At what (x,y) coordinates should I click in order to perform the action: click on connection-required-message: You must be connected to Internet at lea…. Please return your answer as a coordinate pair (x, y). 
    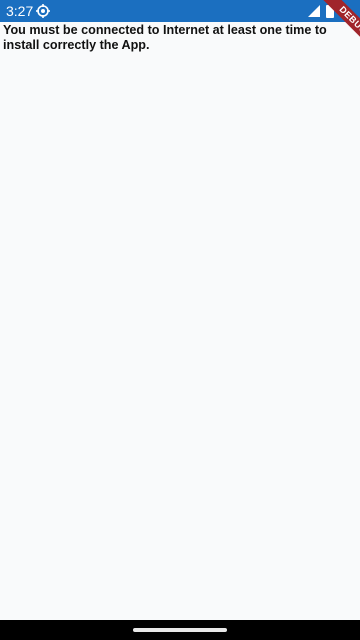
    Looking at the image, I should click on (165, 37).